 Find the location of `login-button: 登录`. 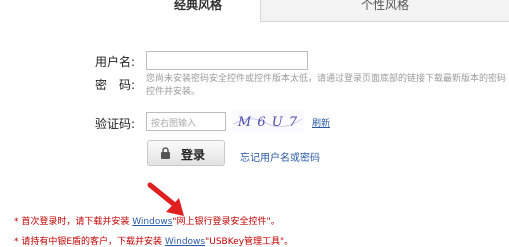

login-button: 登录 is located at coordinates (186, 153).